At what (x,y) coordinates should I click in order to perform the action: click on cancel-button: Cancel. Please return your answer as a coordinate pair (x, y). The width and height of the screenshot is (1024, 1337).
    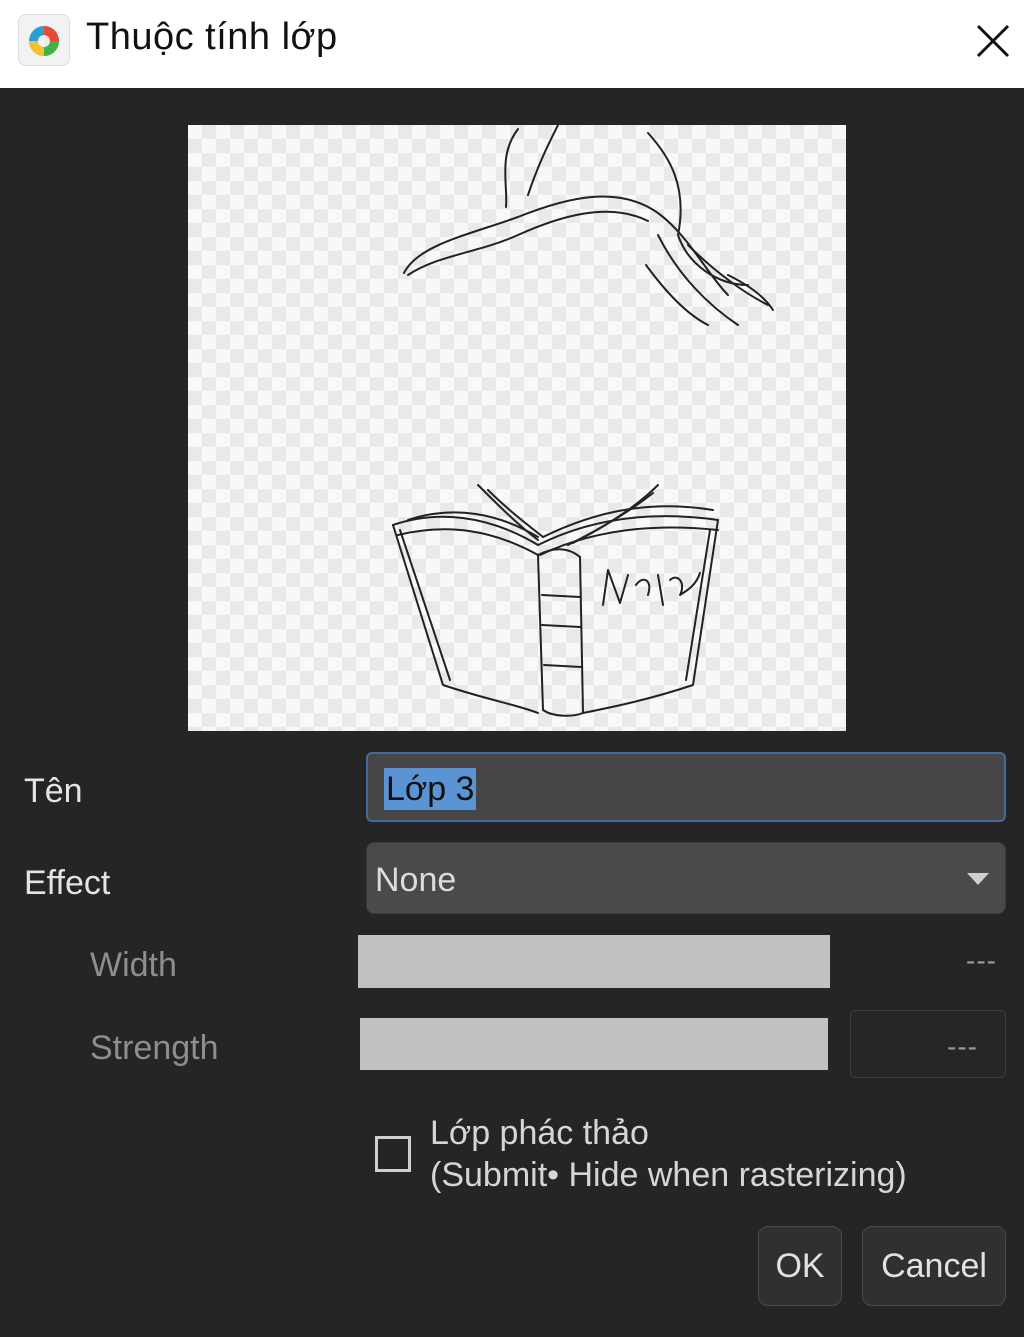
    Looking at the image, I should click on (934, 1266).